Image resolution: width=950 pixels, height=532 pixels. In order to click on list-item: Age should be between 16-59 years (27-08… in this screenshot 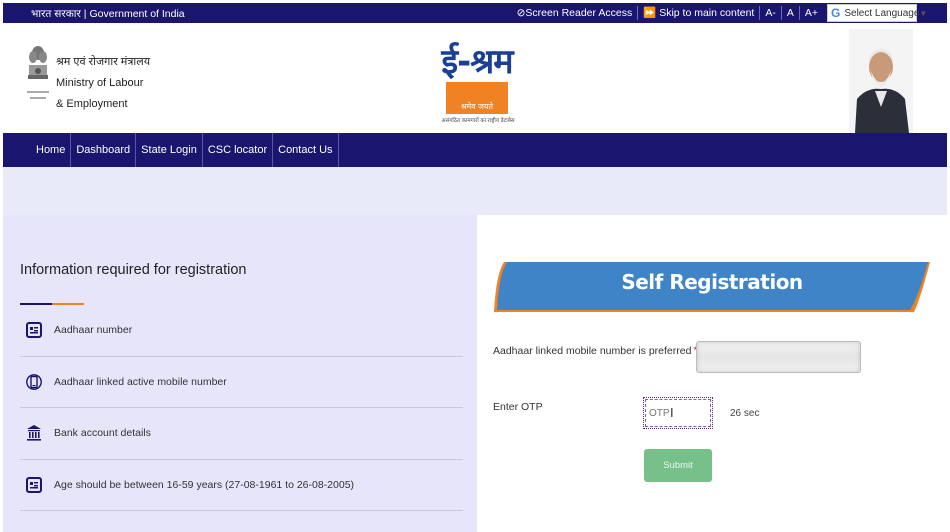, I will do `click(241, 485)`.